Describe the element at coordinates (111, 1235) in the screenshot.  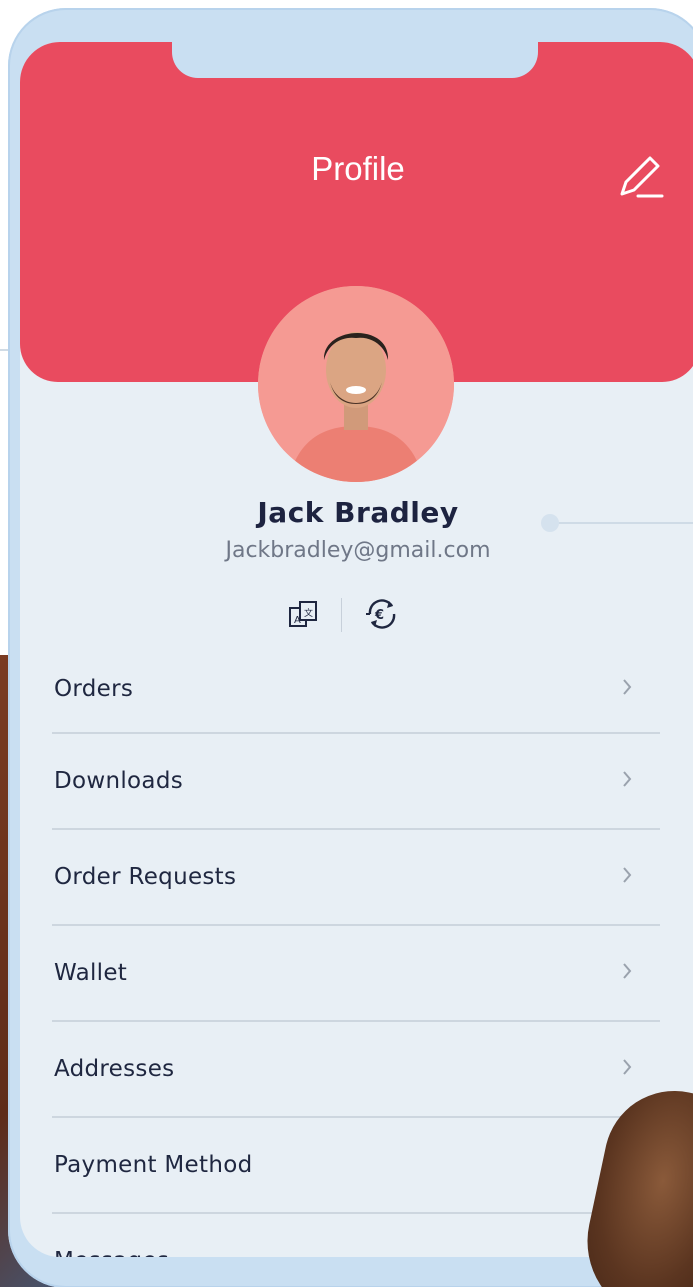
I see `menu-item-label: Messages` at that location.